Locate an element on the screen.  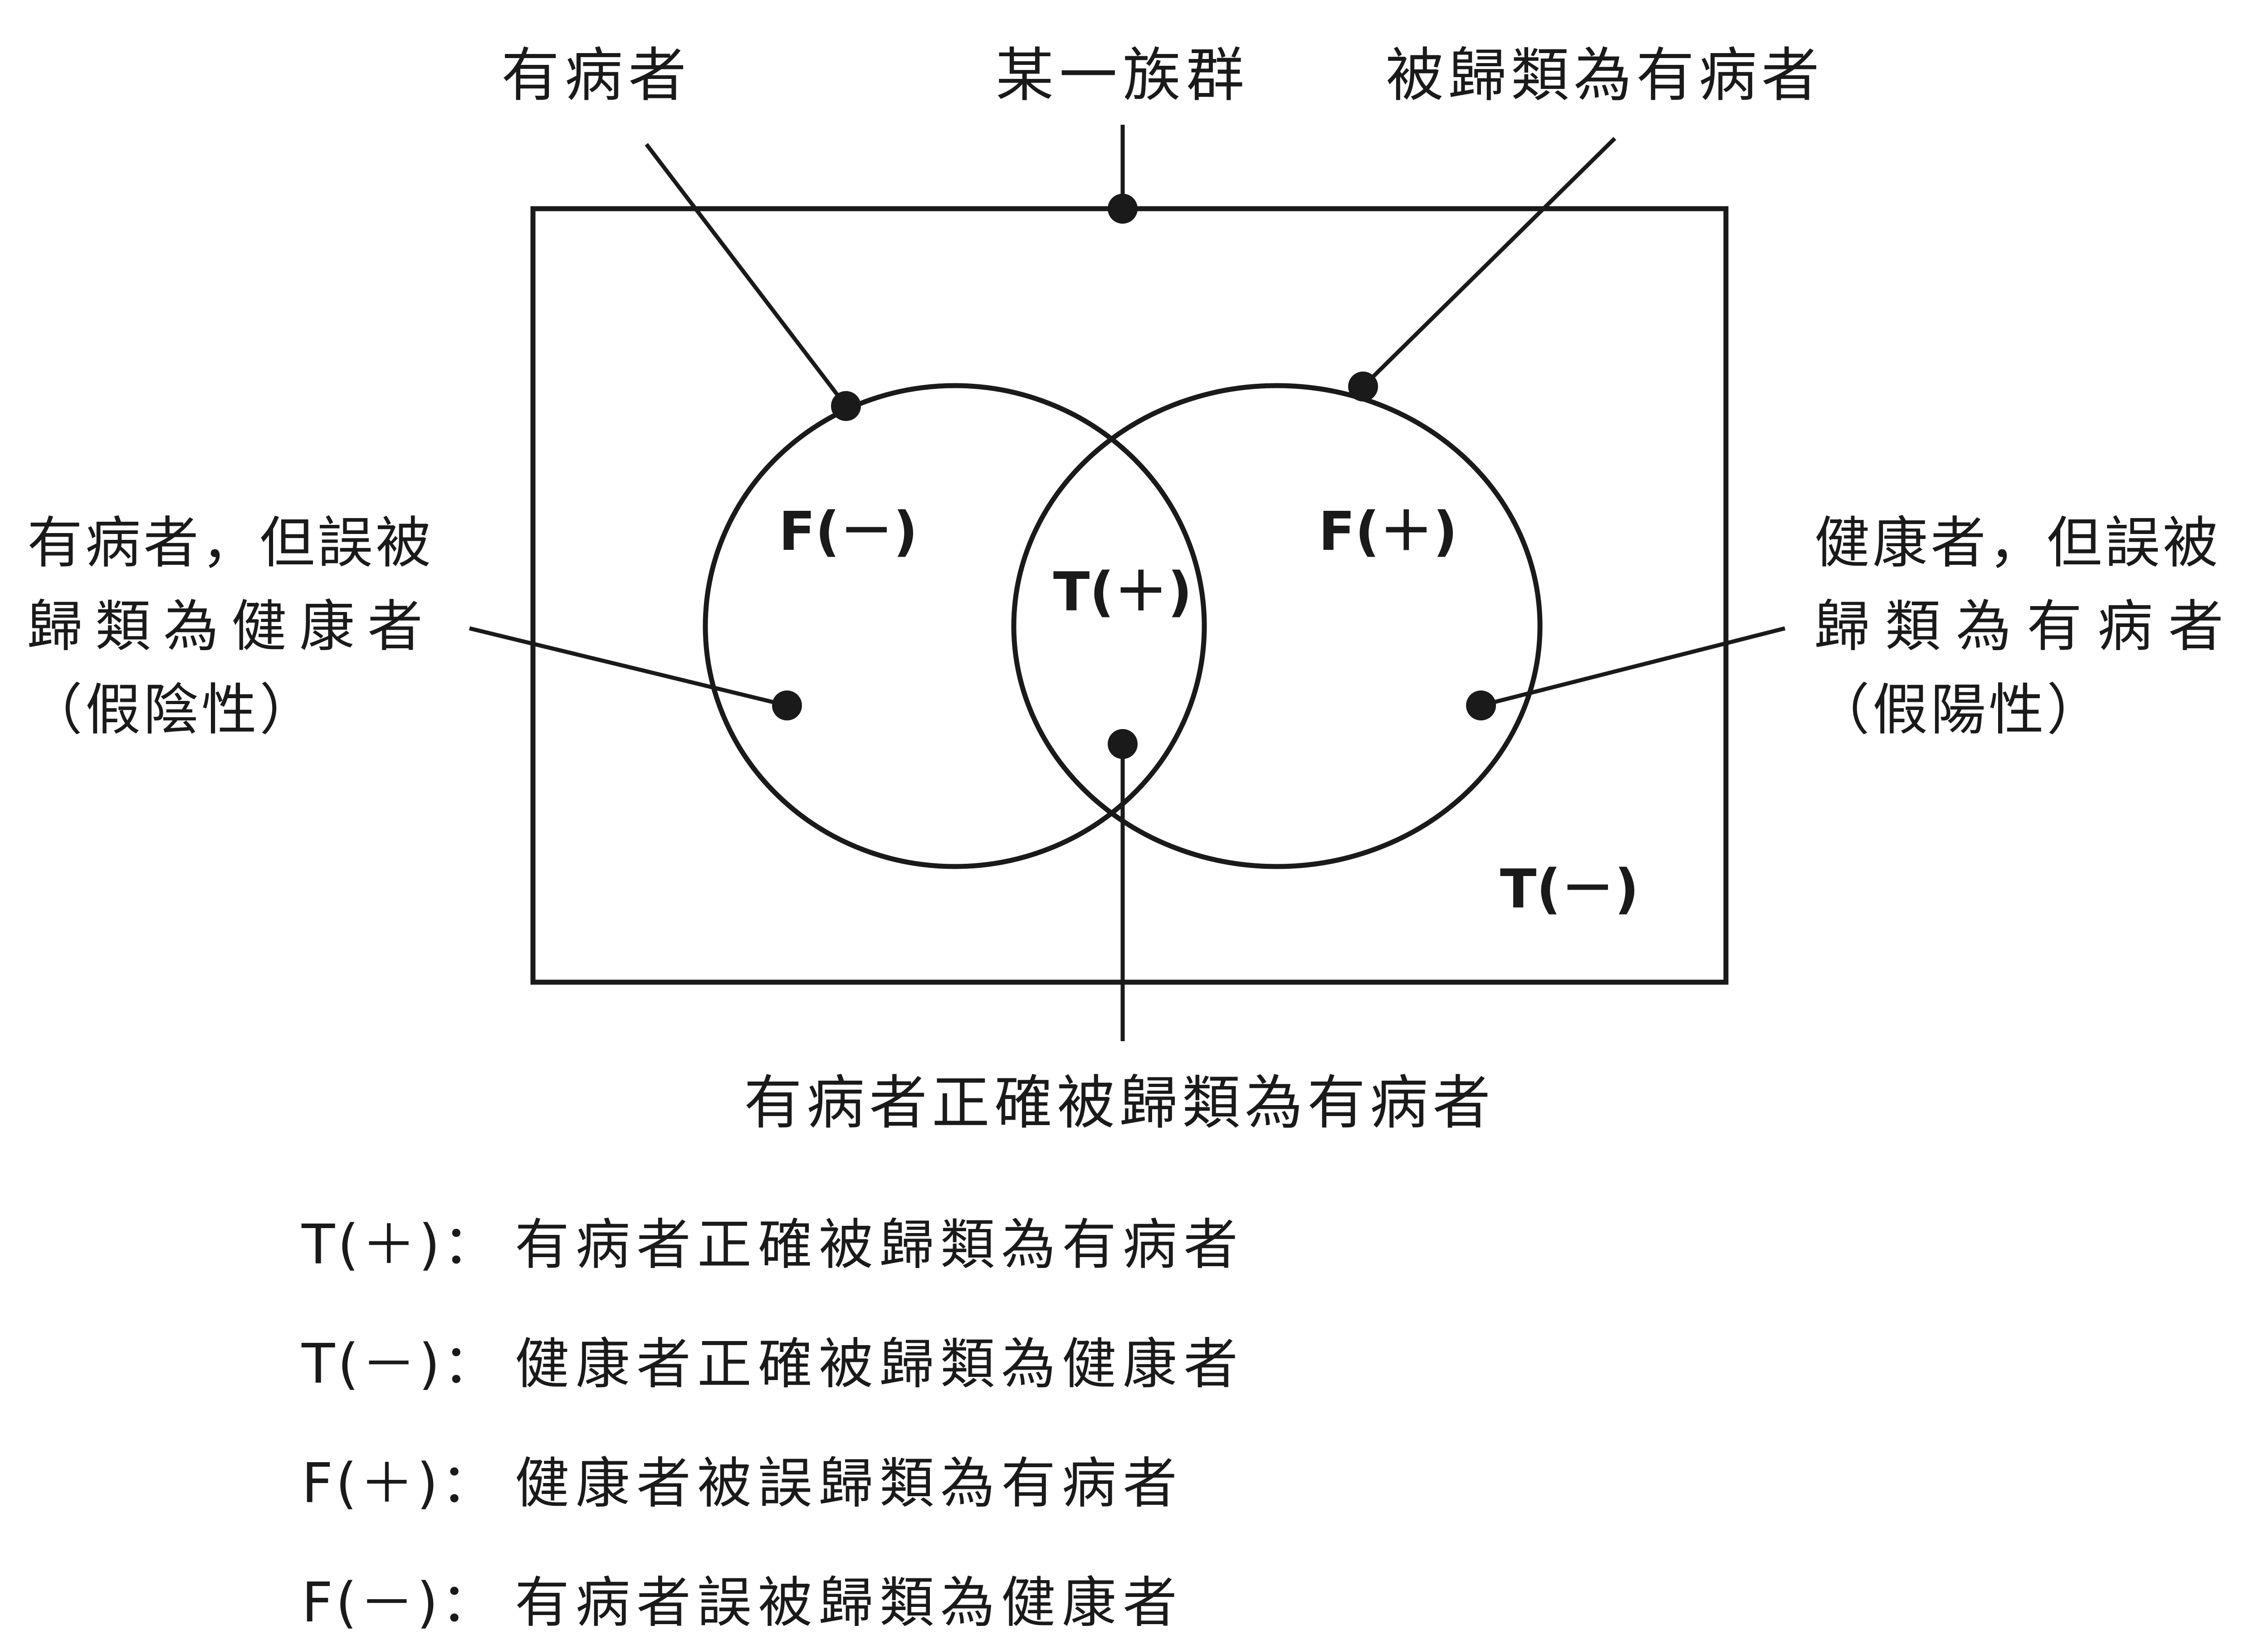
label-false-positive-note: 健康者，但誤被 歸類為有病者 （假陽性） is located at coordinates (2037, 626).